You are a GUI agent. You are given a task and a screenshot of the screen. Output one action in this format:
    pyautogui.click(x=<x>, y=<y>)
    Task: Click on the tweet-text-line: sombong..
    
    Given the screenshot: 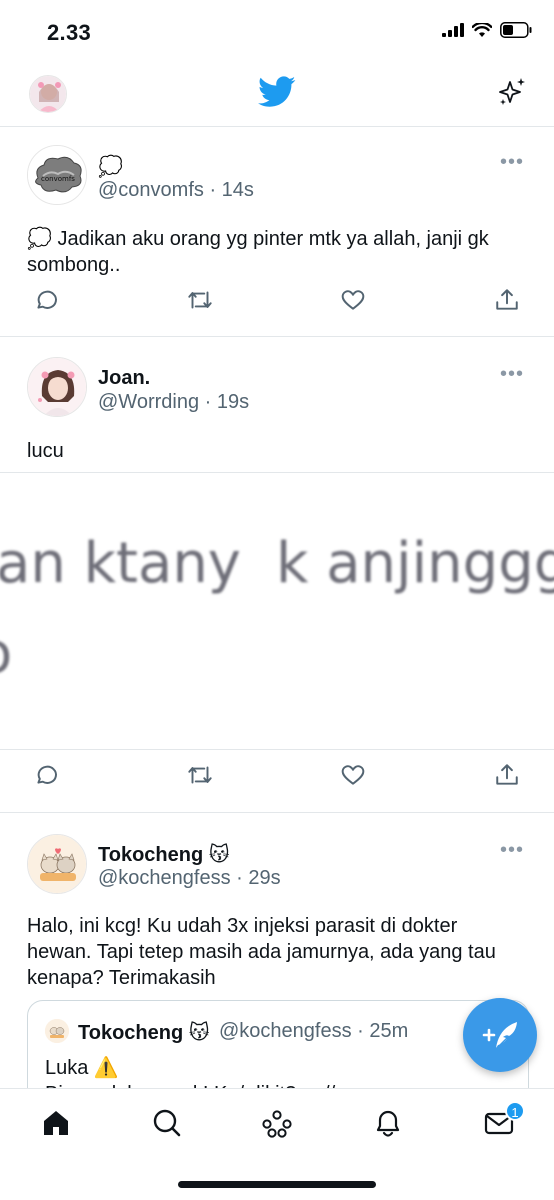 What is the action you would take?
    pyautogui.click(x=74, y=265)
    